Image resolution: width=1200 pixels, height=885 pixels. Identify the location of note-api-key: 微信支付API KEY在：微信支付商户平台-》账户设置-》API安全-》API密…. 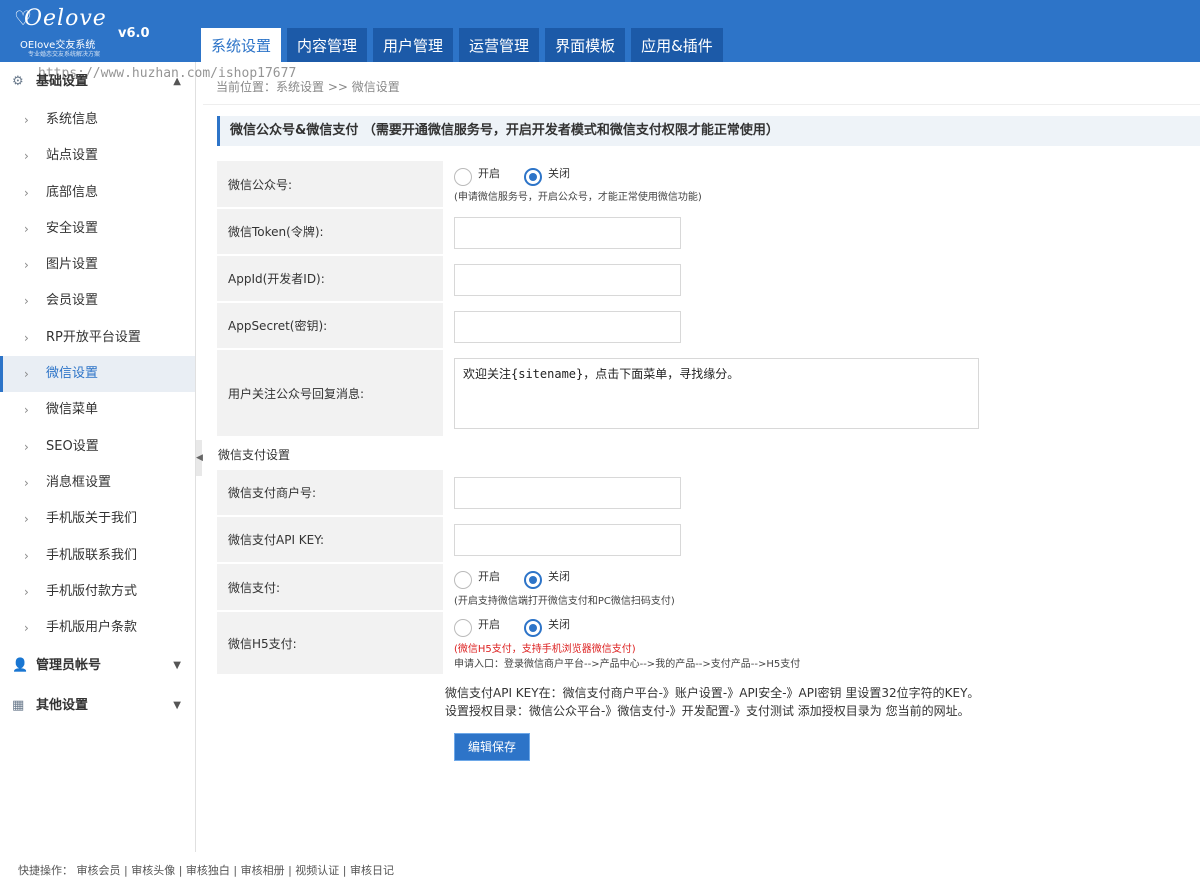
(712, 693).